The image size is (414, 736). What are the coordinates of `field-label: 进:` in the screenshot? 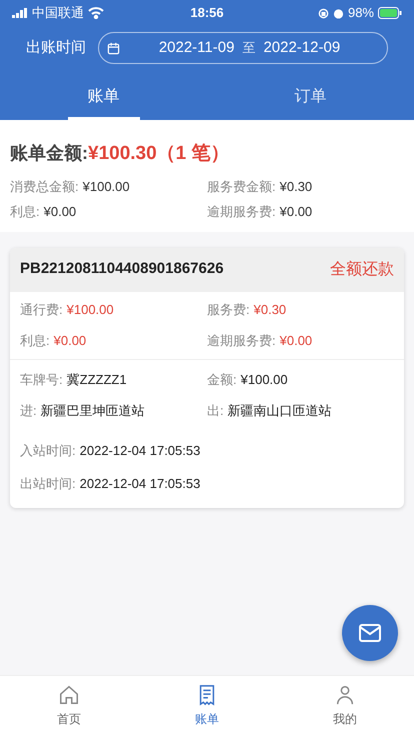 It's located at (28, 411).